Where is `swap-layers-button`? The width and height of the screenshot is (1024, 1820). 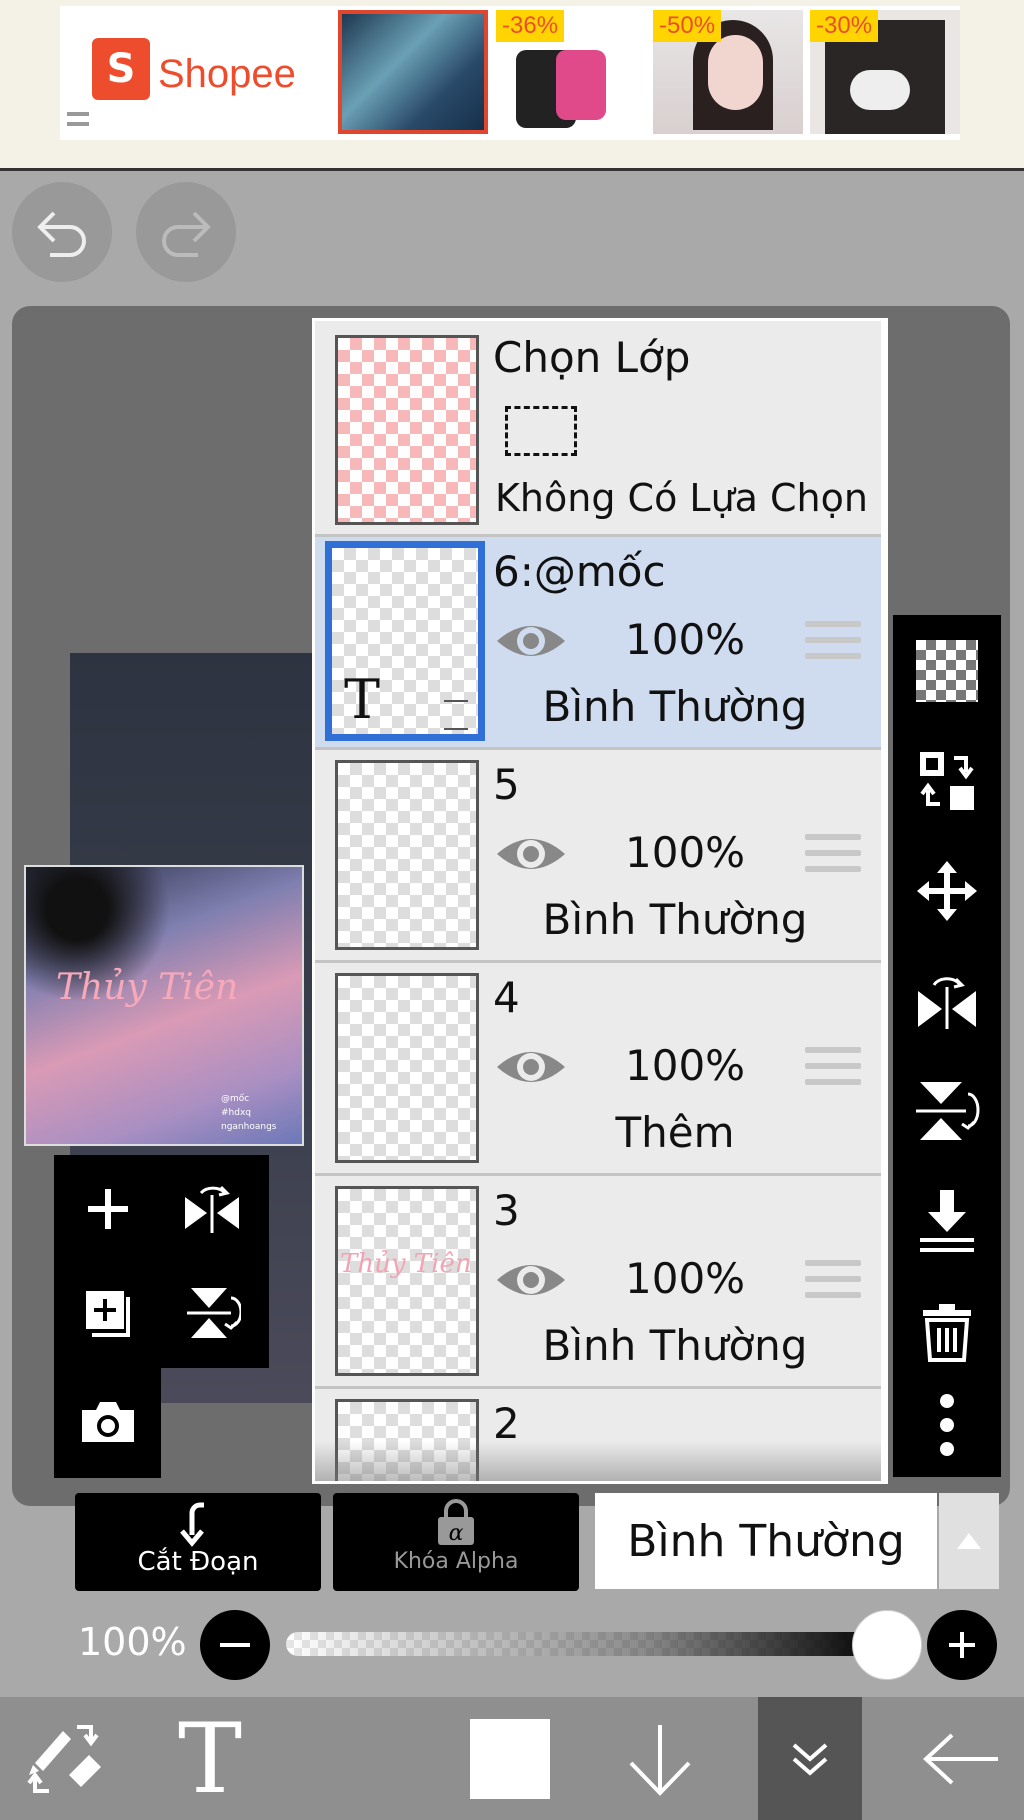 swap-layers-button is located at coordinates (947, 781).